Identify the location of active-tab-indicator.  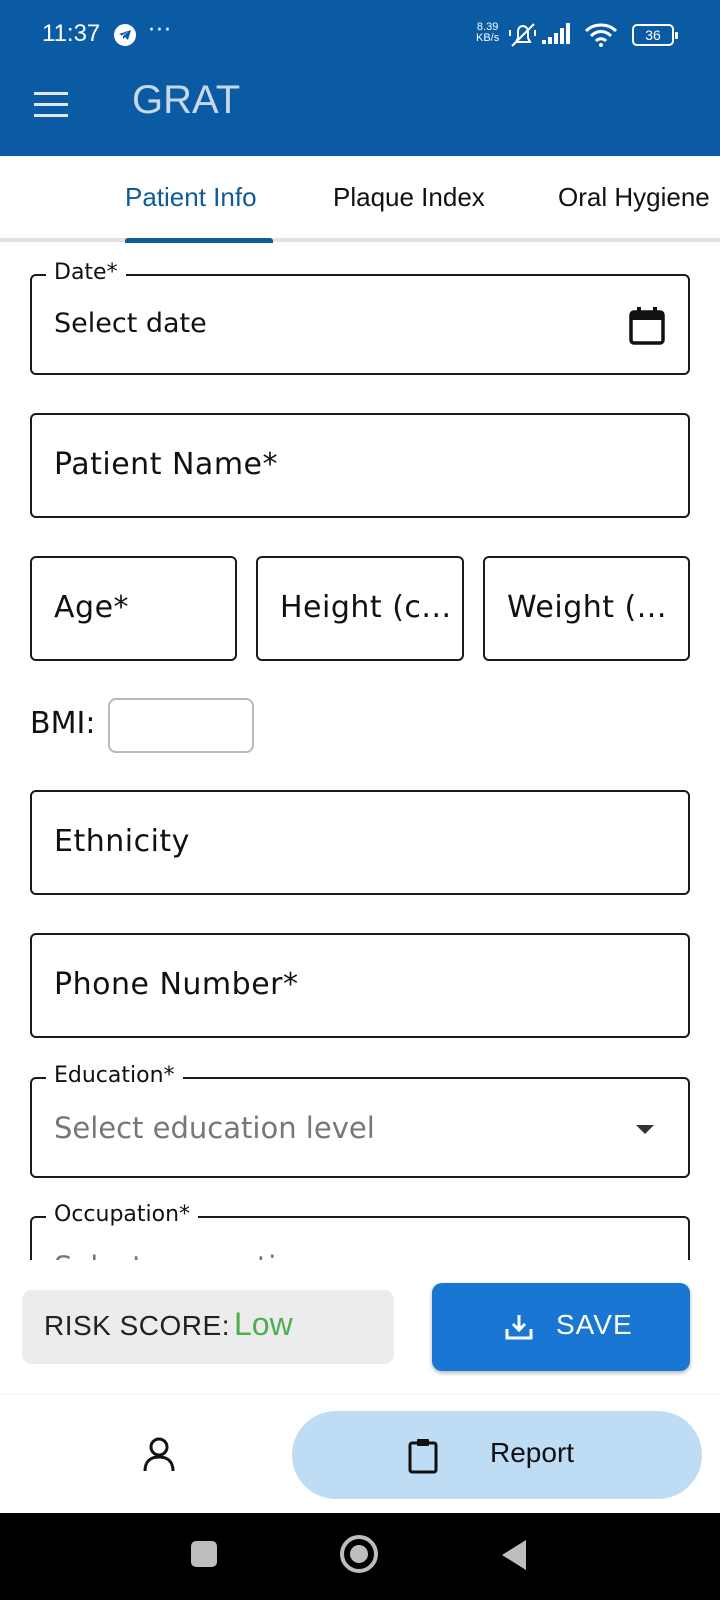
(199, 240).